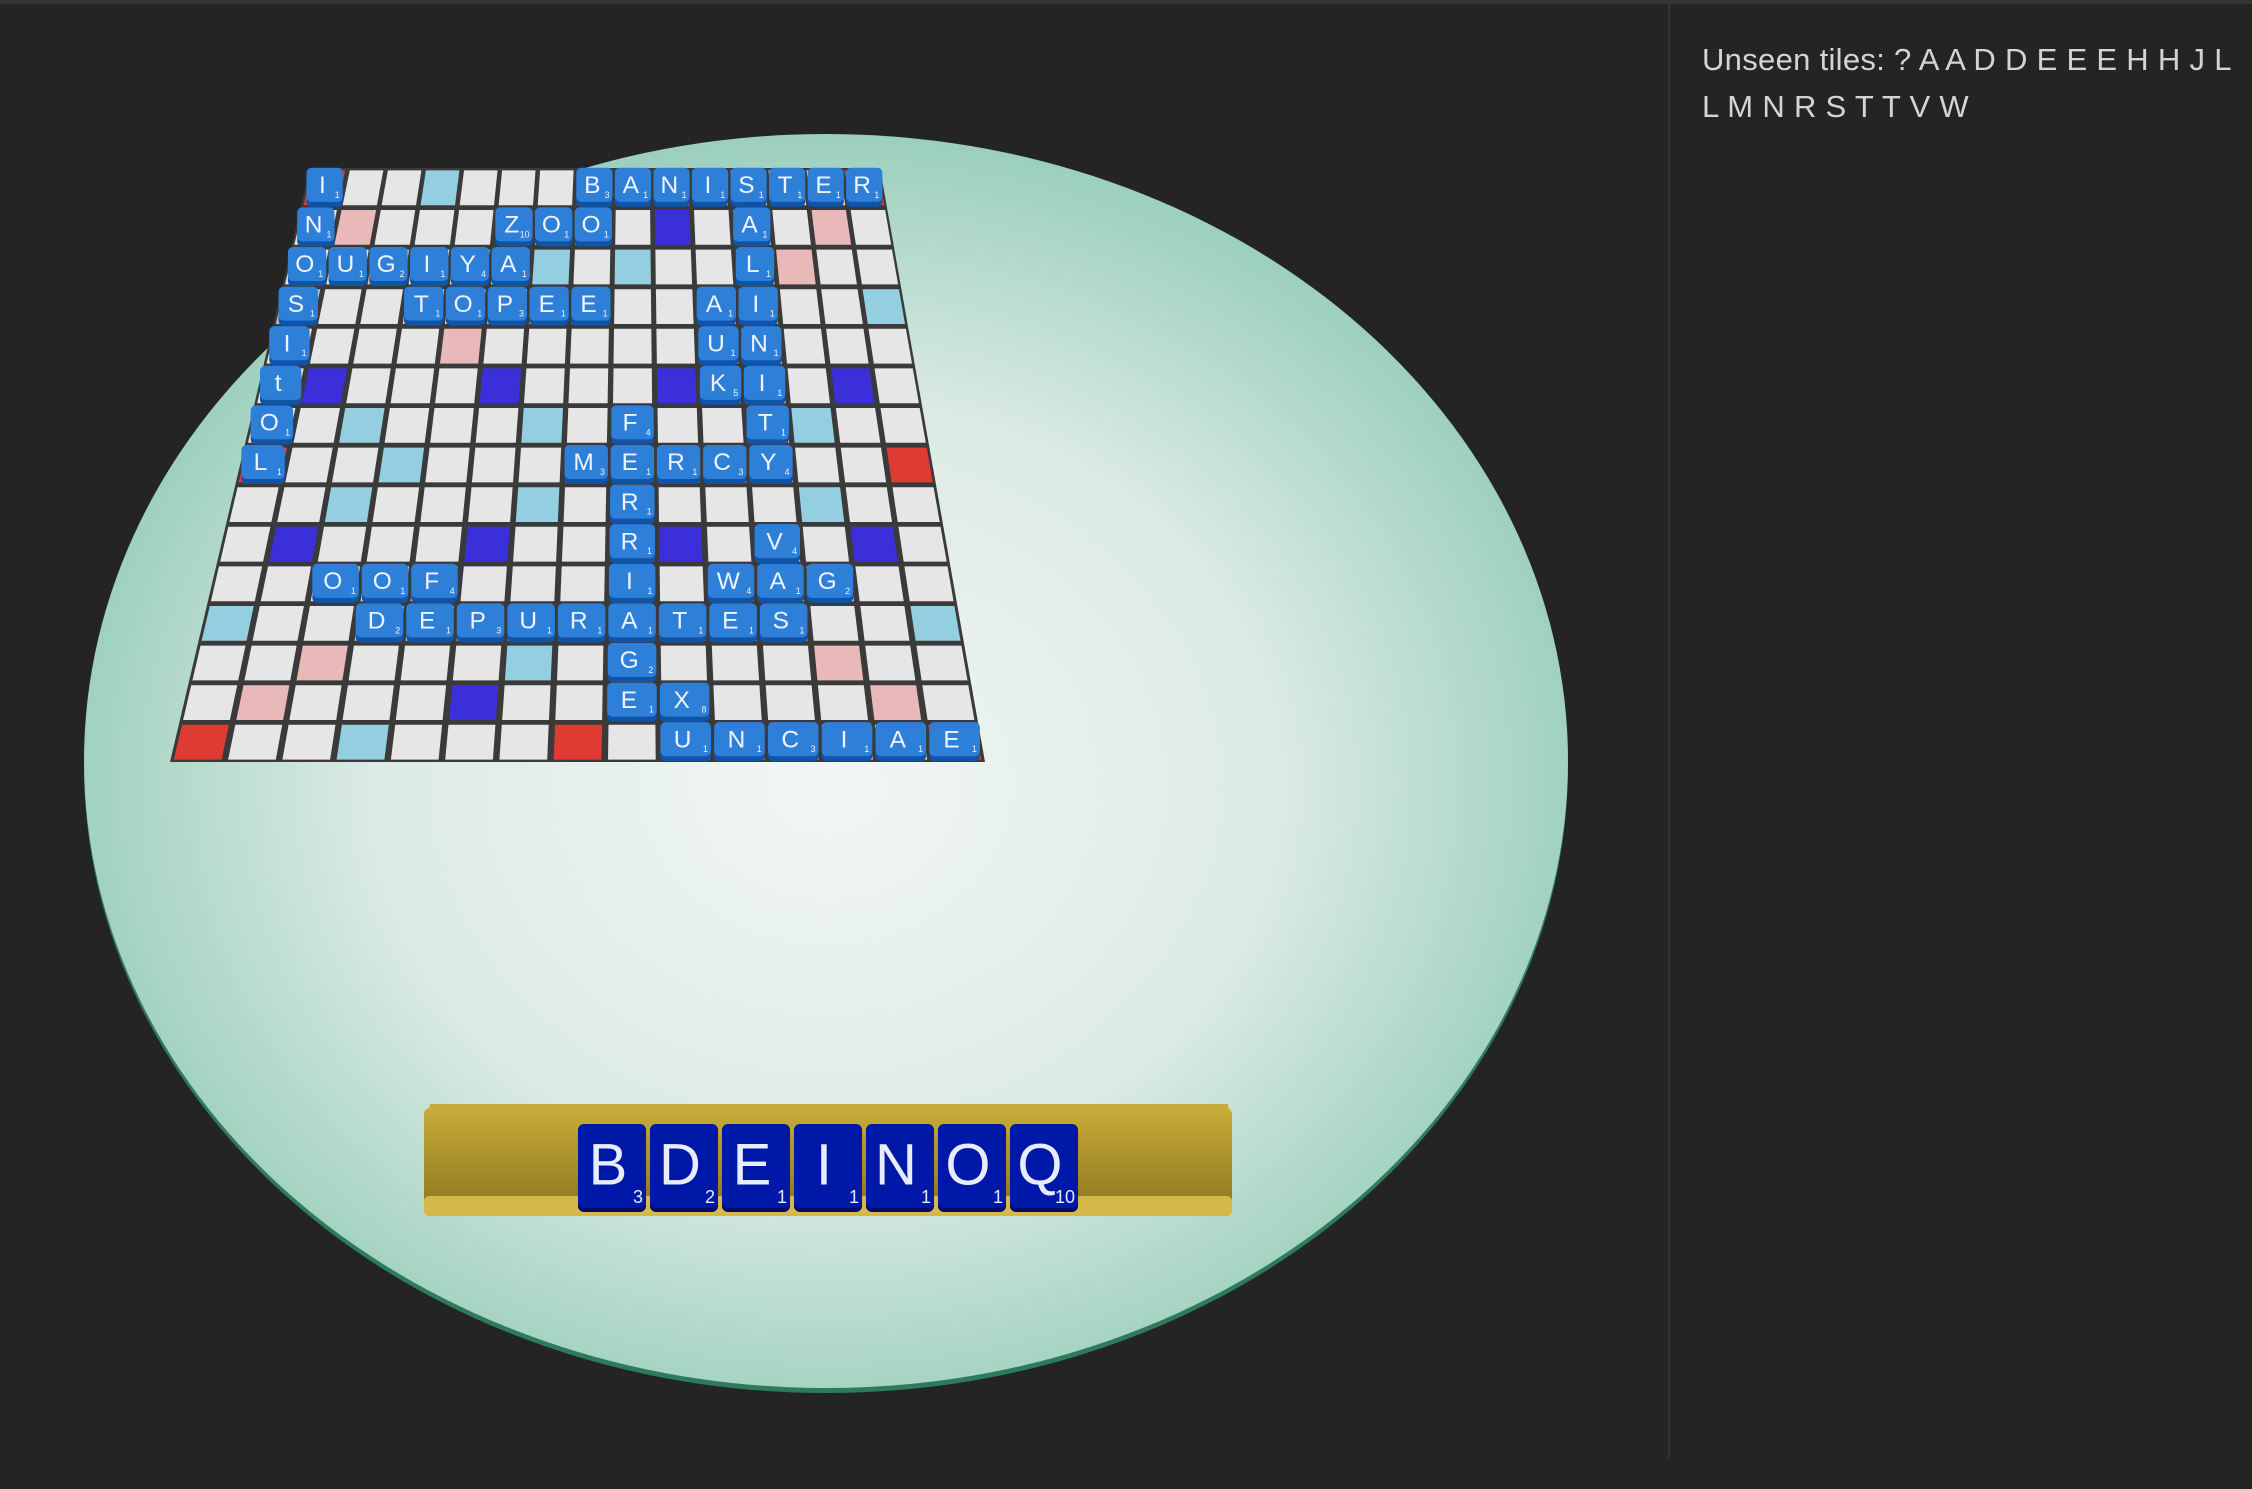  Describe the element at coordinates (612, 1168) in the screenshot. I see `rack-tile: B3` at that location.